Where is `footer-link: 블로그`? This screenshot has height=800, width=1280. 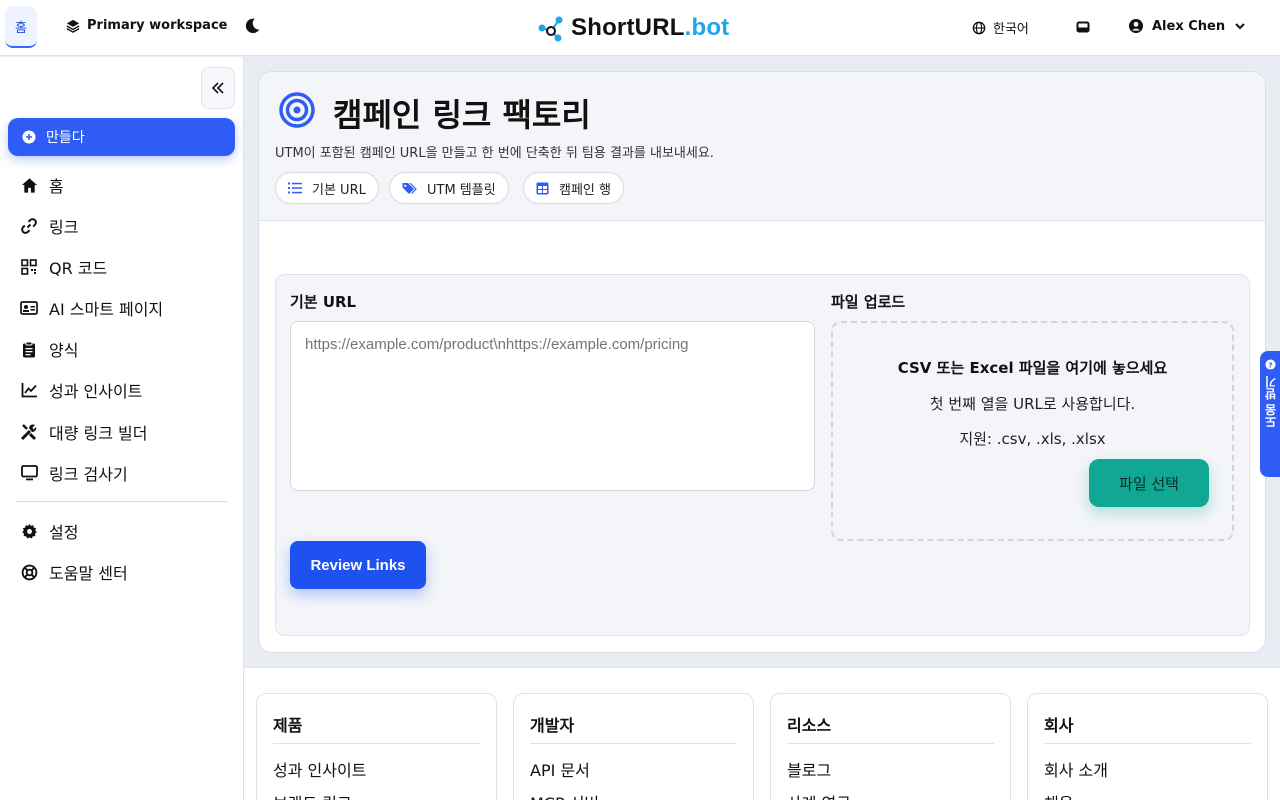 footer-link: 블로그 is located at coordinates (809, 769).